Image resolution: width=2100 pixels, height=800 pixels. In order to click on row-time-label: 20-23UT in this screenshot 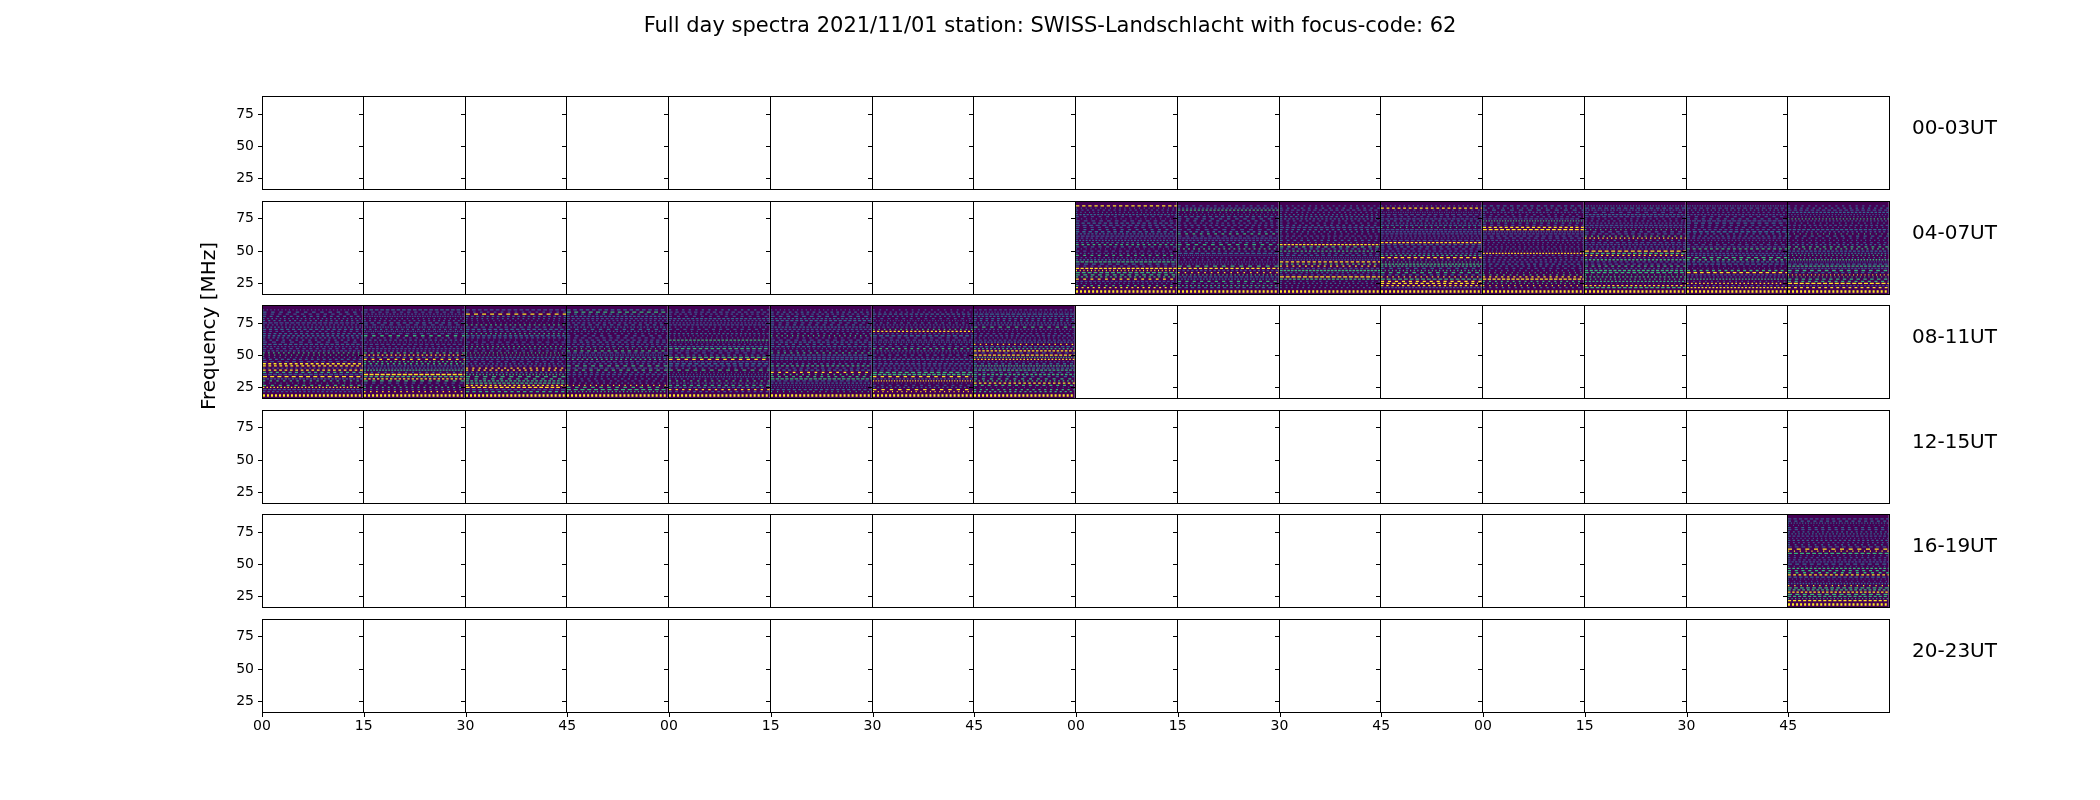, I will do `click(1954, 649)`.